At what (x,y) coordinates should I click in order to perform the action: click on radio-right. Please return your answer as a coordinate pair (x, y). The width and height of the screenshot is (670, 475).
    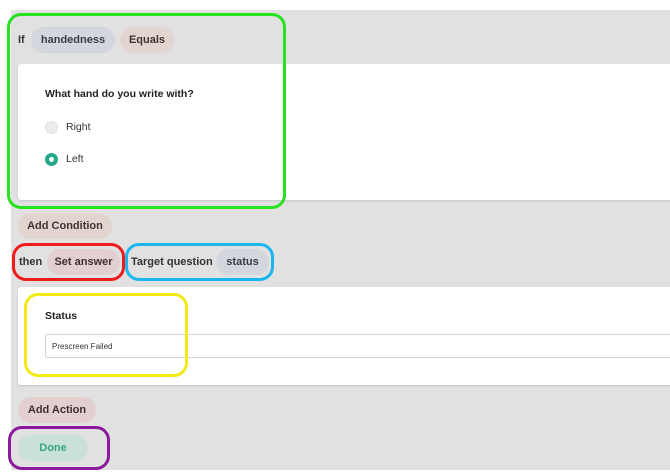
    Looking at the image, I should click on (51, 127).